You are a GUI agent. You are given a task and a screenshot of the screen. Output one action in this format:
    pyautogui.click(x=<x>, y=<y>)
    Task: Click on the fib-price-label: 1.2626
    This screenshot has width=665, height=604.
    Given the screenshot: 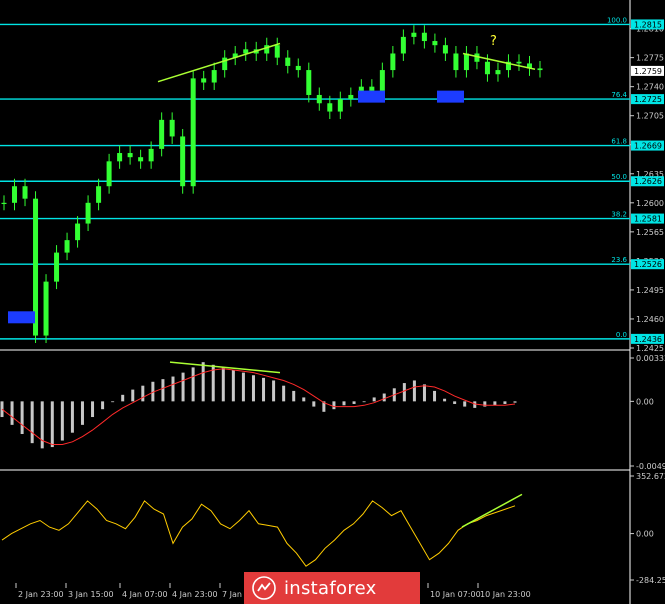 What is the action you would take?
    pyautogui.click(x=648, y=181)
    